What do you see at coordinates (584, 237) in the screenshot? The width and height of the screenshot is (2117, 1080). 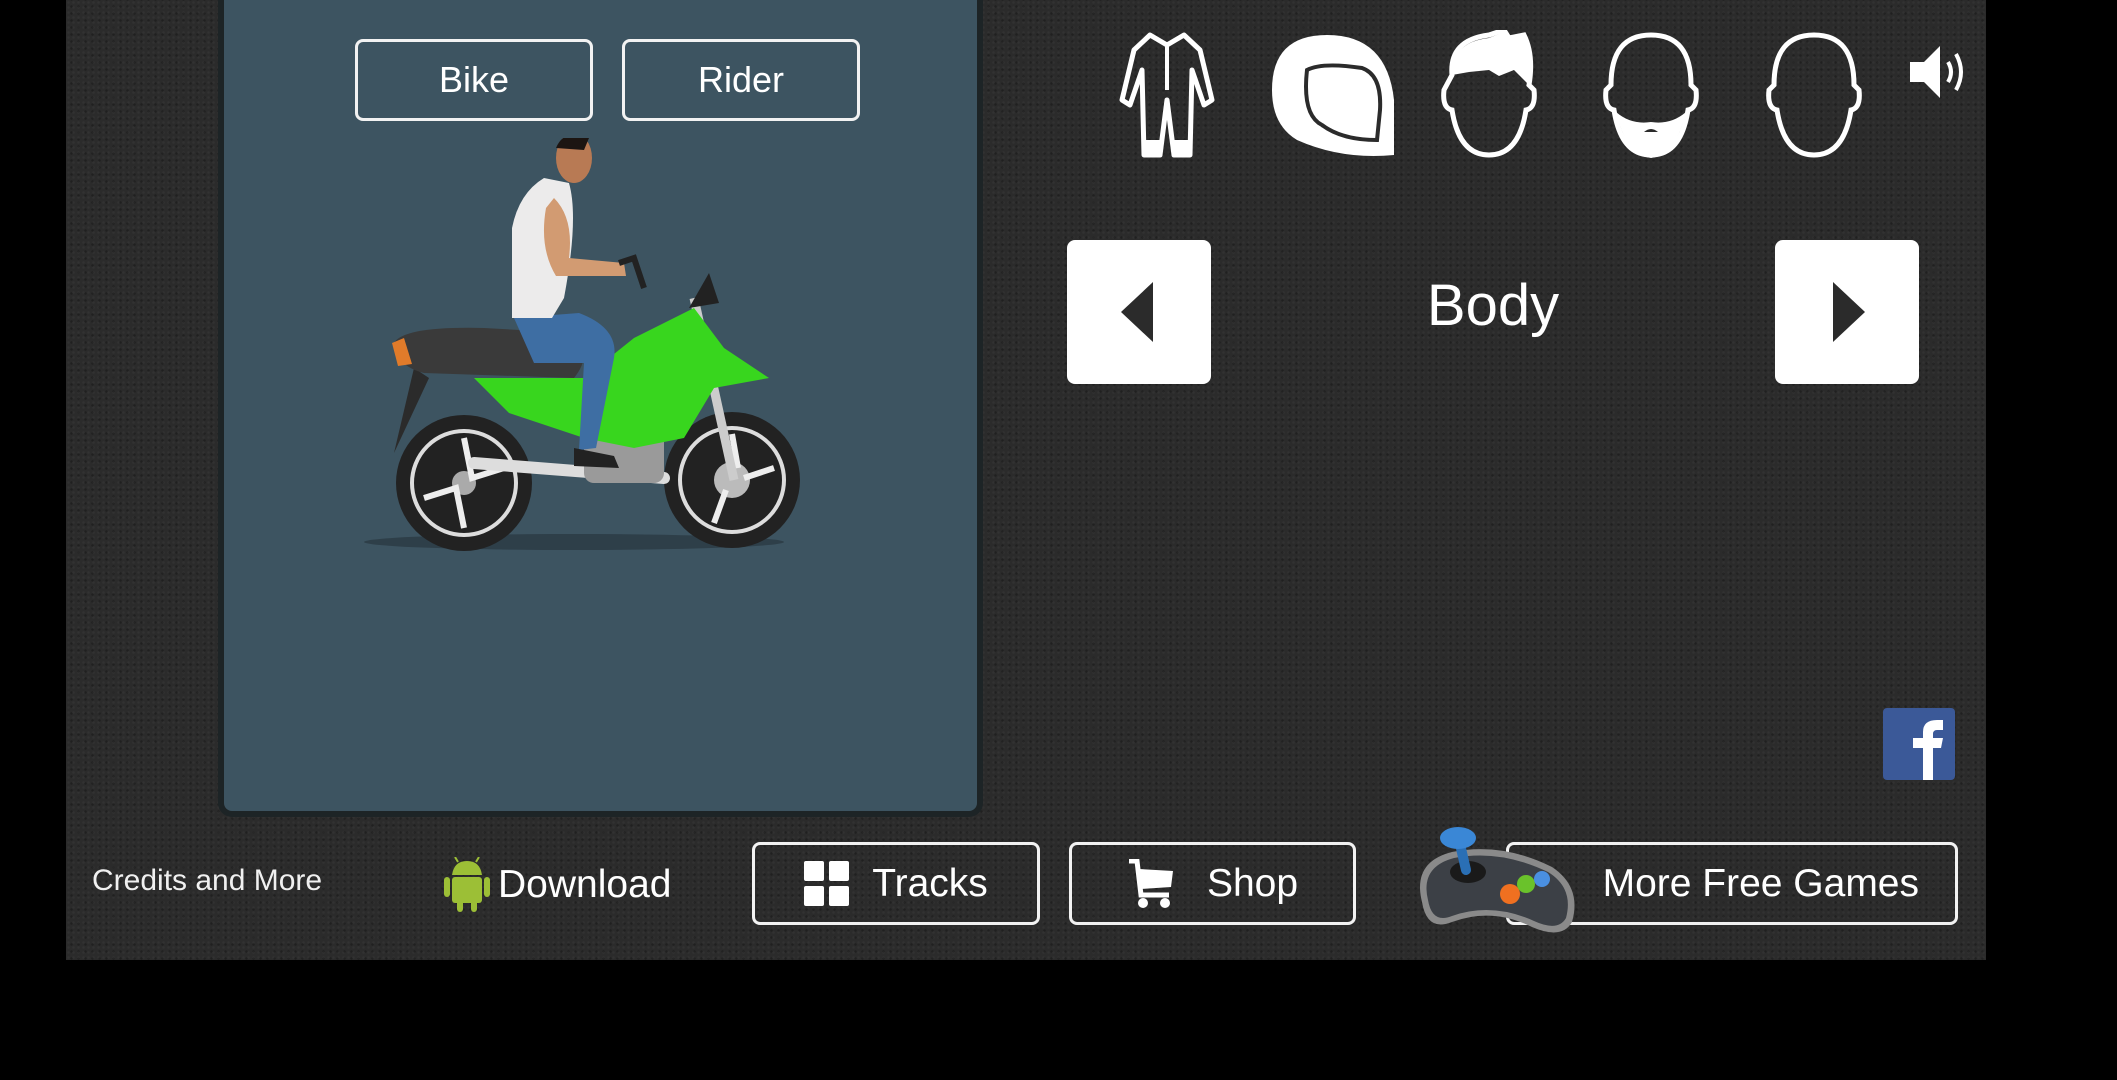 I see `rider-arm` at bounding box center [584, 237].